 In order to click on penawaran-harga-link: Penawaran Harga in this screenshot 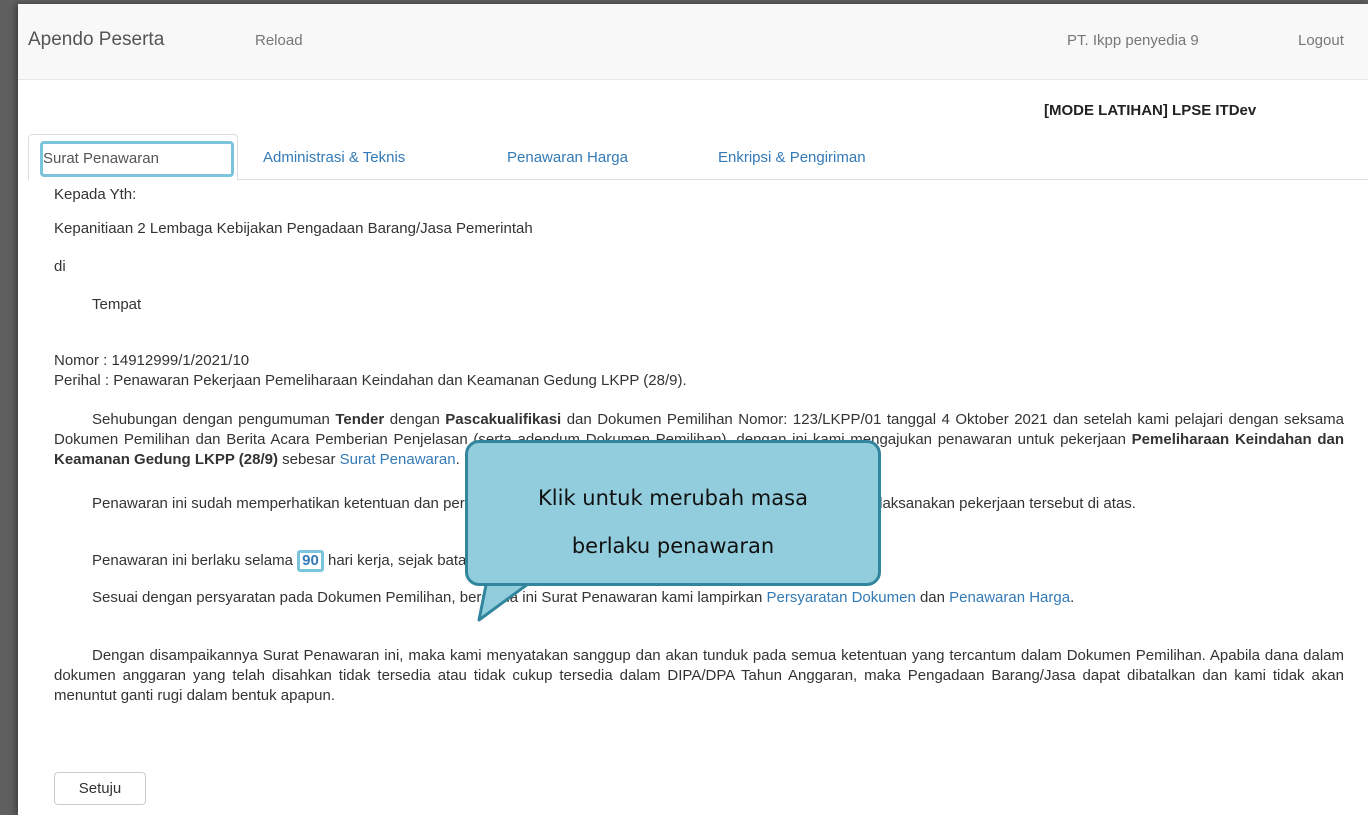, I will do `click(1009, 597)`.